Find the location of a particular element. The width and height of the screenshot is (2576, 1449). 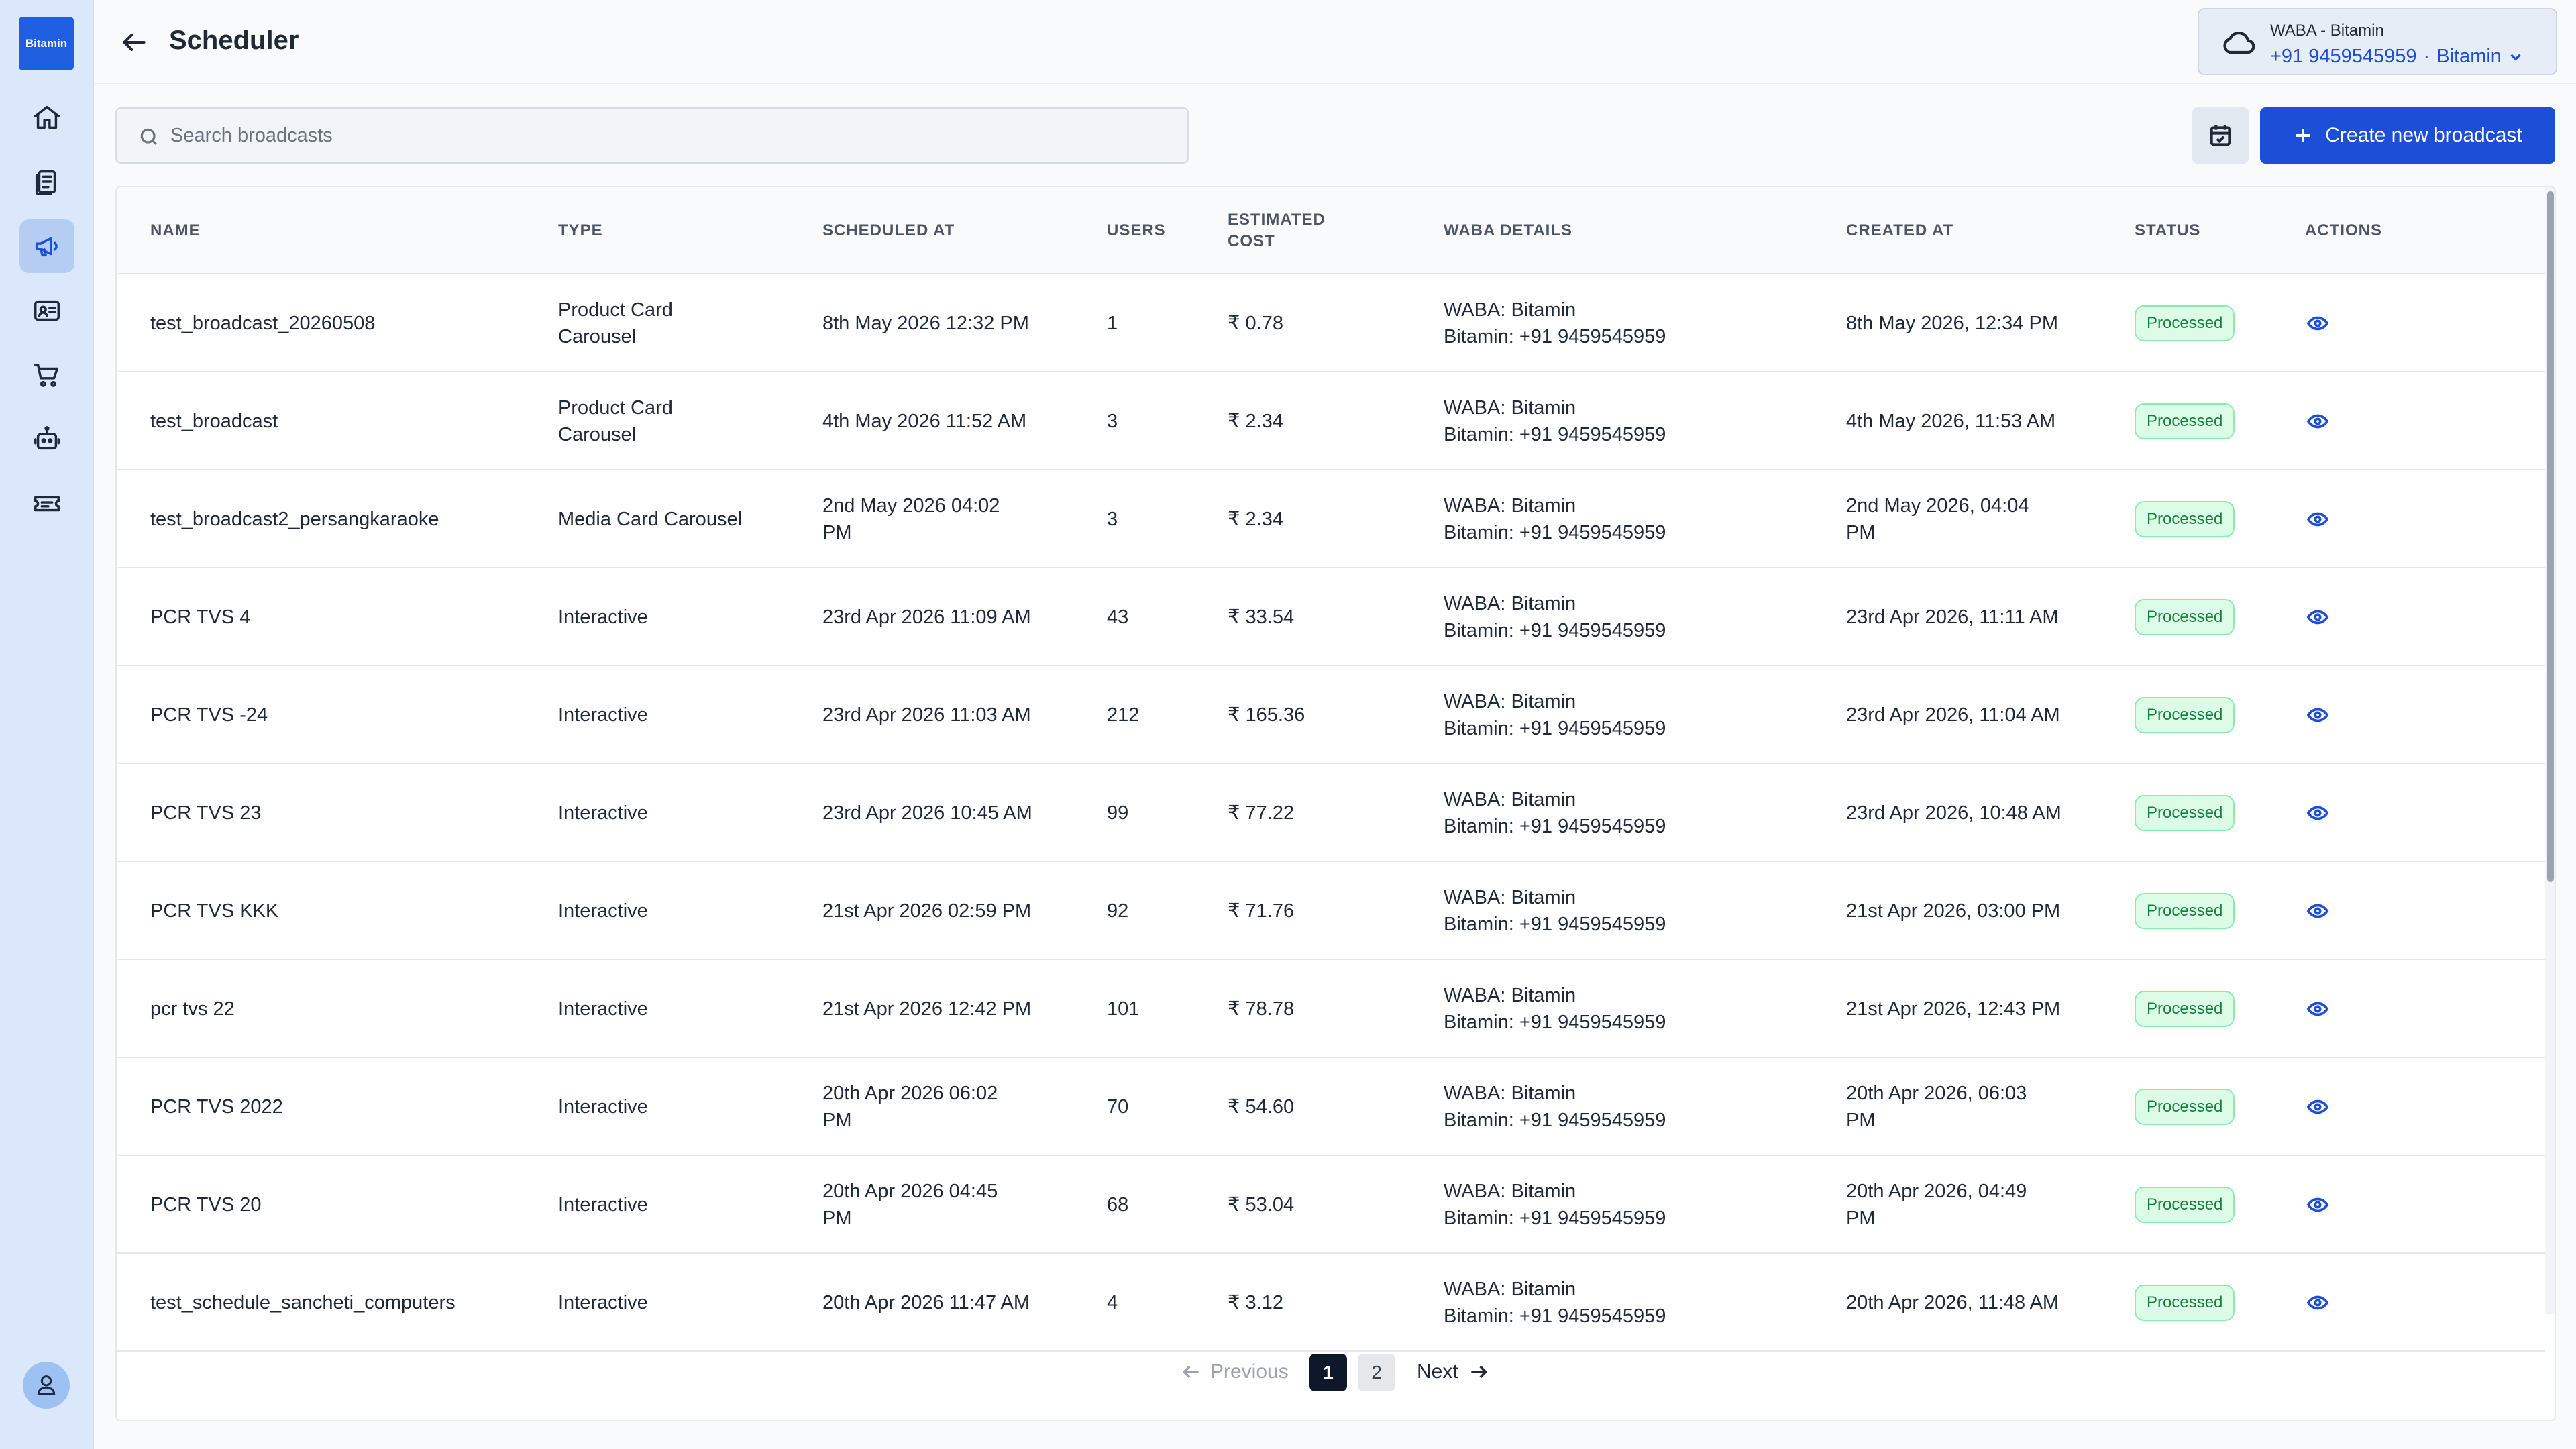

app-logo: Bitamin is located at coordinates (46, 43).